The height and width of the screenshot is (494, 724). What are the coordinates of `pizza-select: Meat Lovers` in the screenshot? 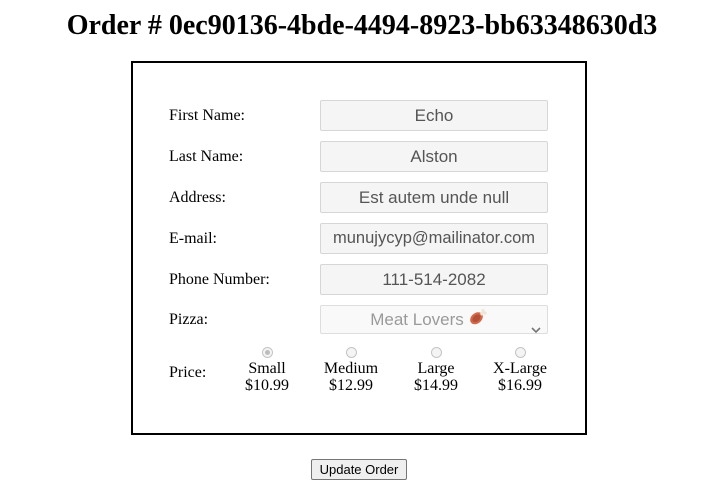 It's located at (434, 319).